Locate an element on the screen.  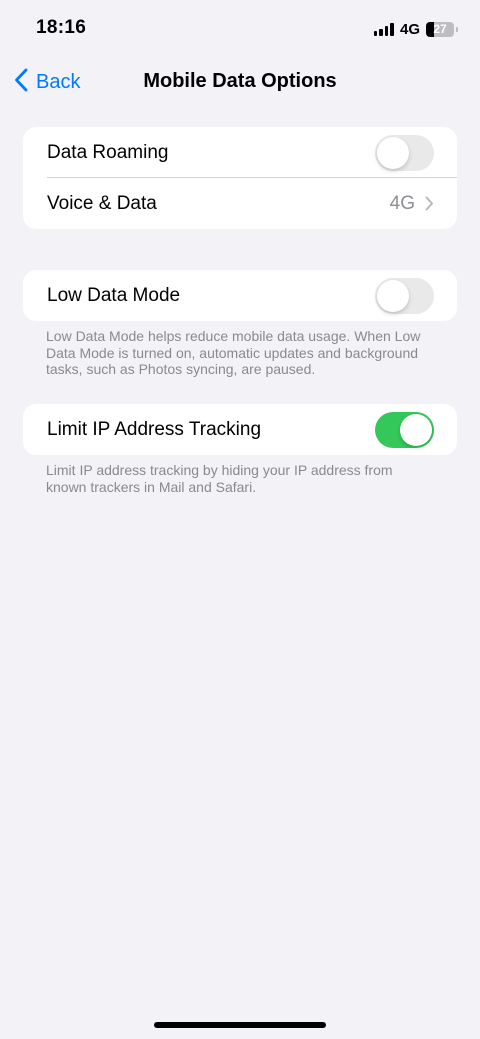
low-data-mode-toggle is located at coordinates (404, 295).